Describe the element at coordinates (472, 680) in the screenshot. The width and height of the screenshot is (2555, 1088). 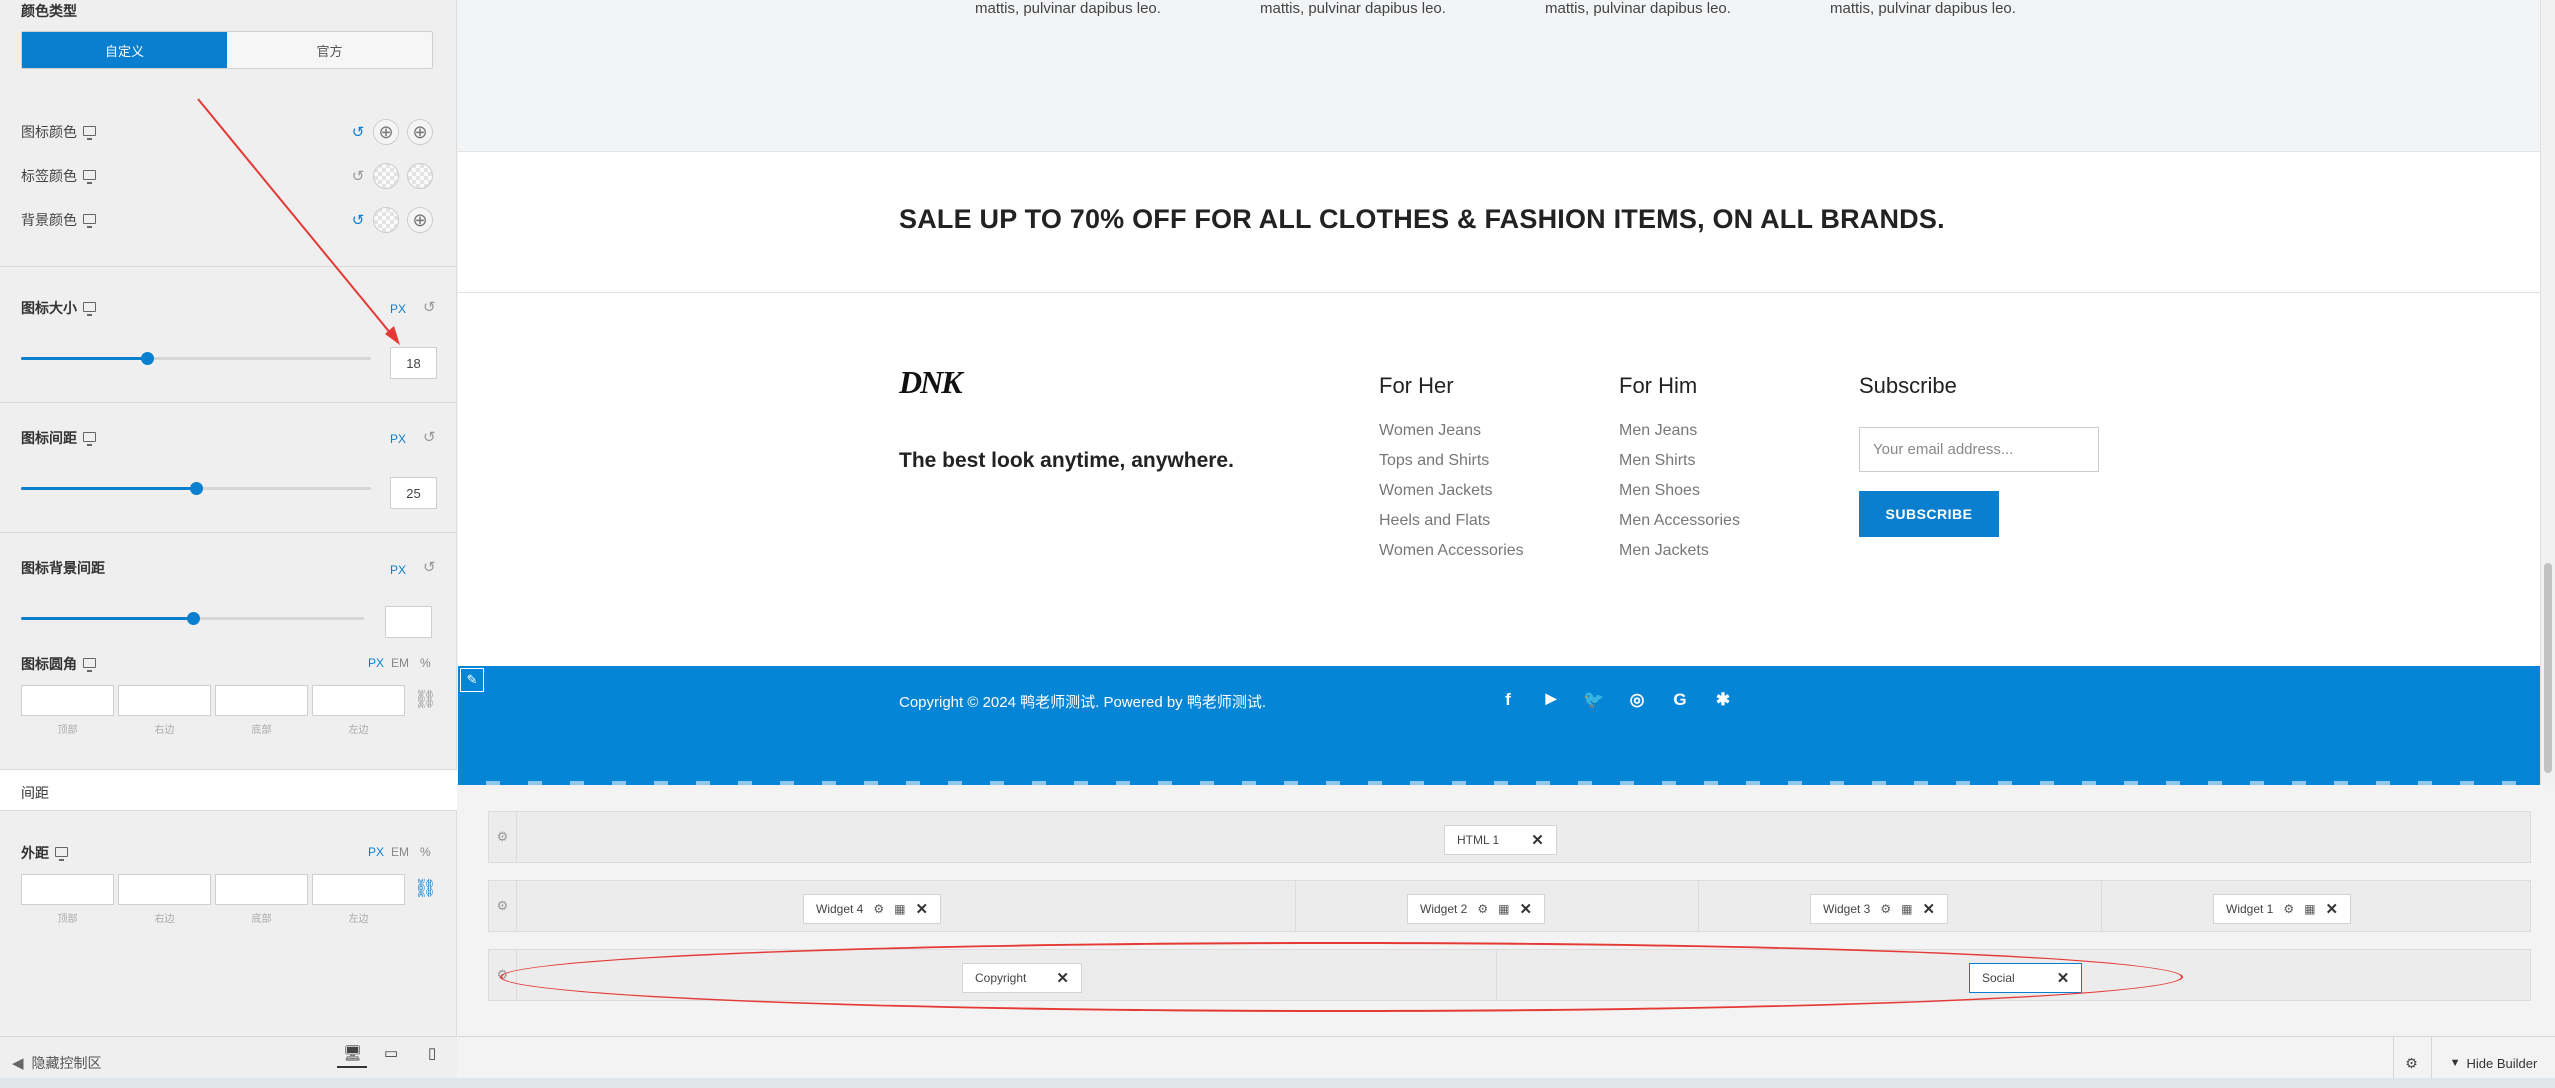
I see `edit-pencil-icon: ✎` at that location.